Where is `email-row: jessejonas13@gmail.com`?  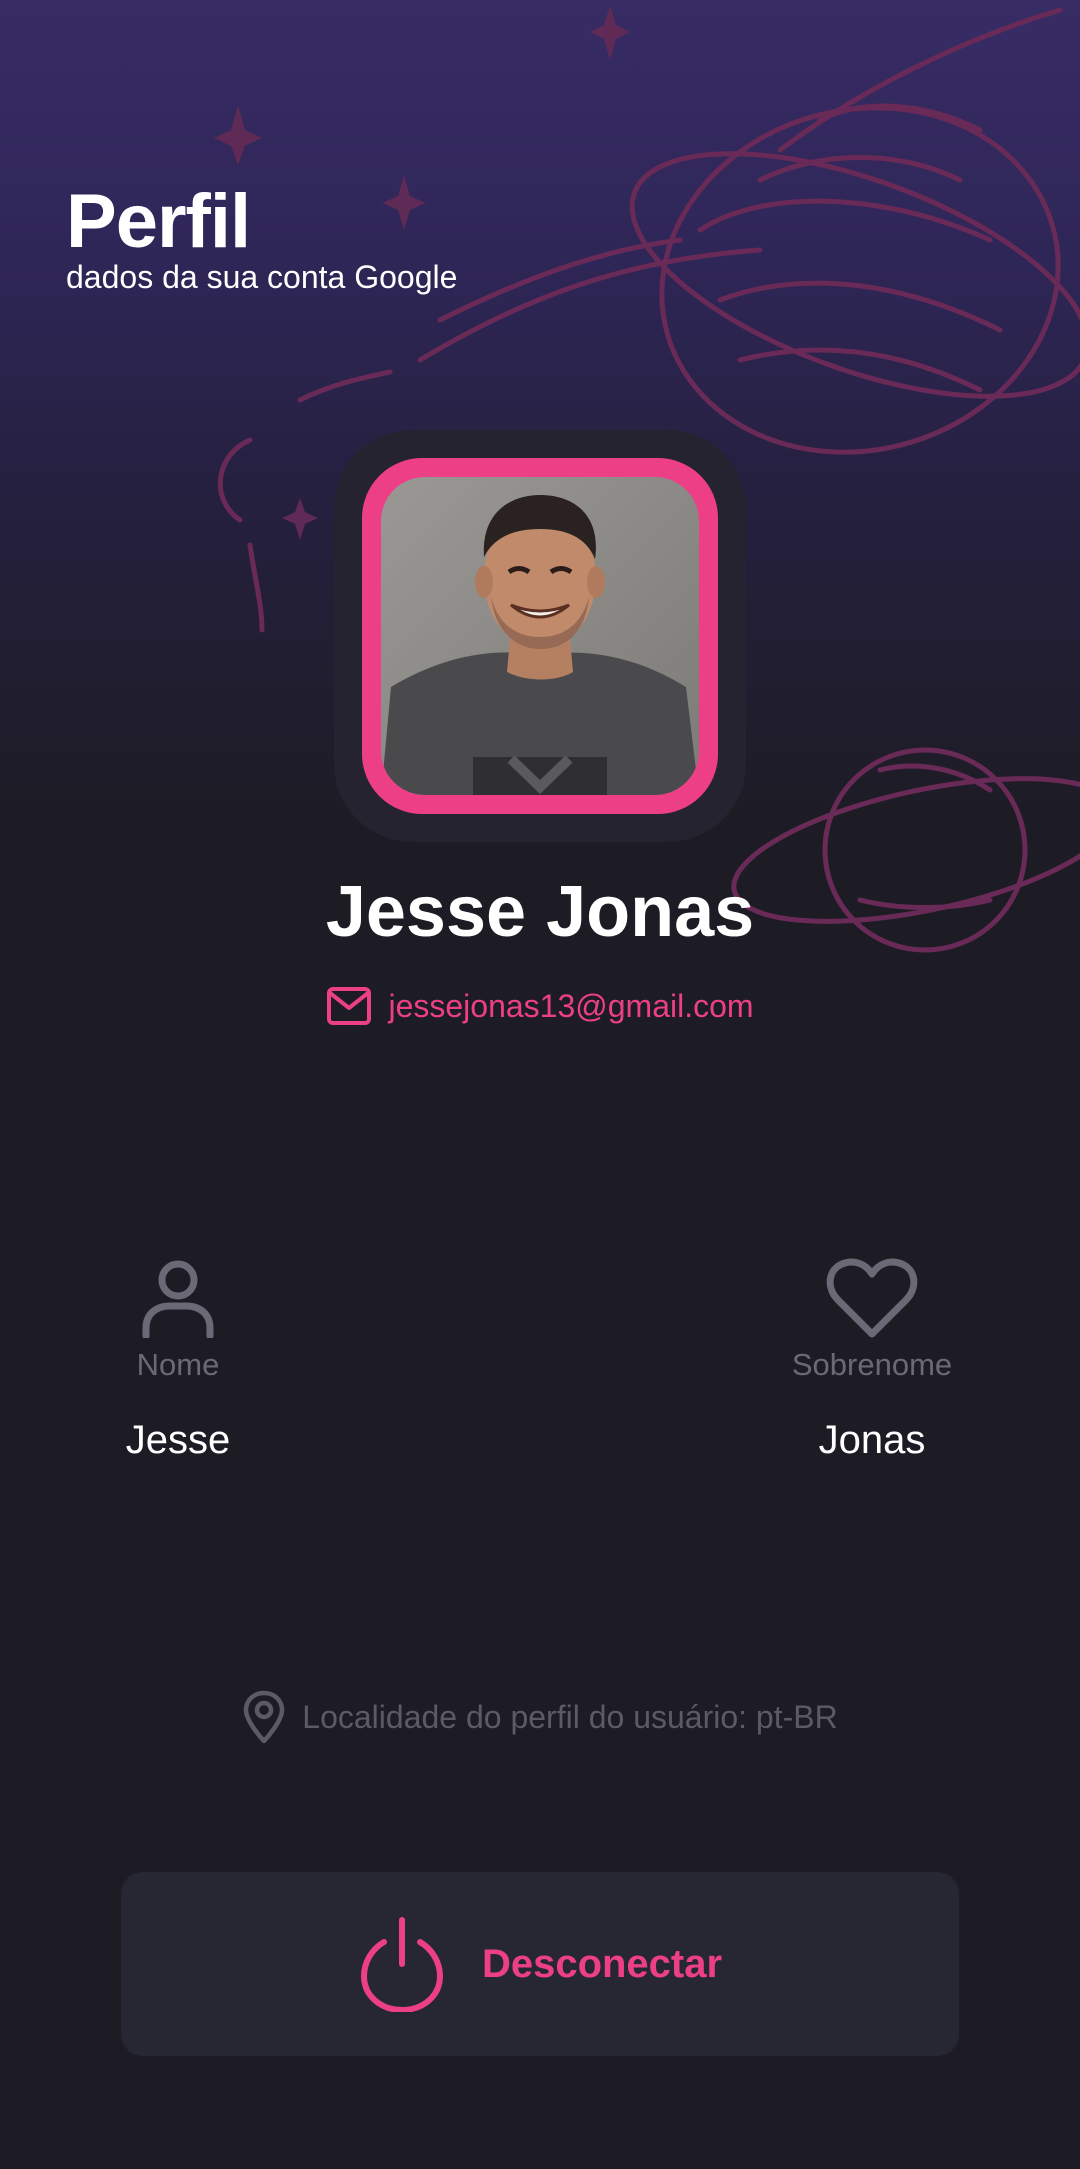 email-row: jessejonas13@gmail.com is located at coordinates (540, 1006).